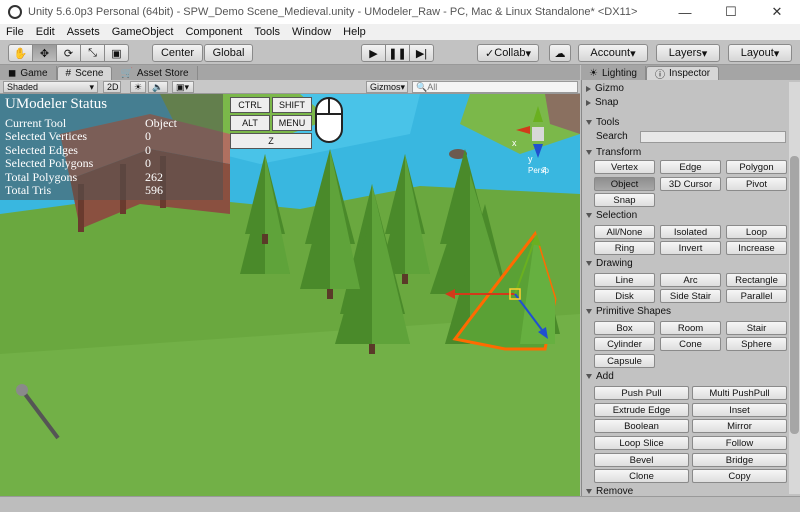 The image size is (800, 512). Describe the element at coordinates (602, 102) in the screenshot. I see `section-snap: Snap` at that location.